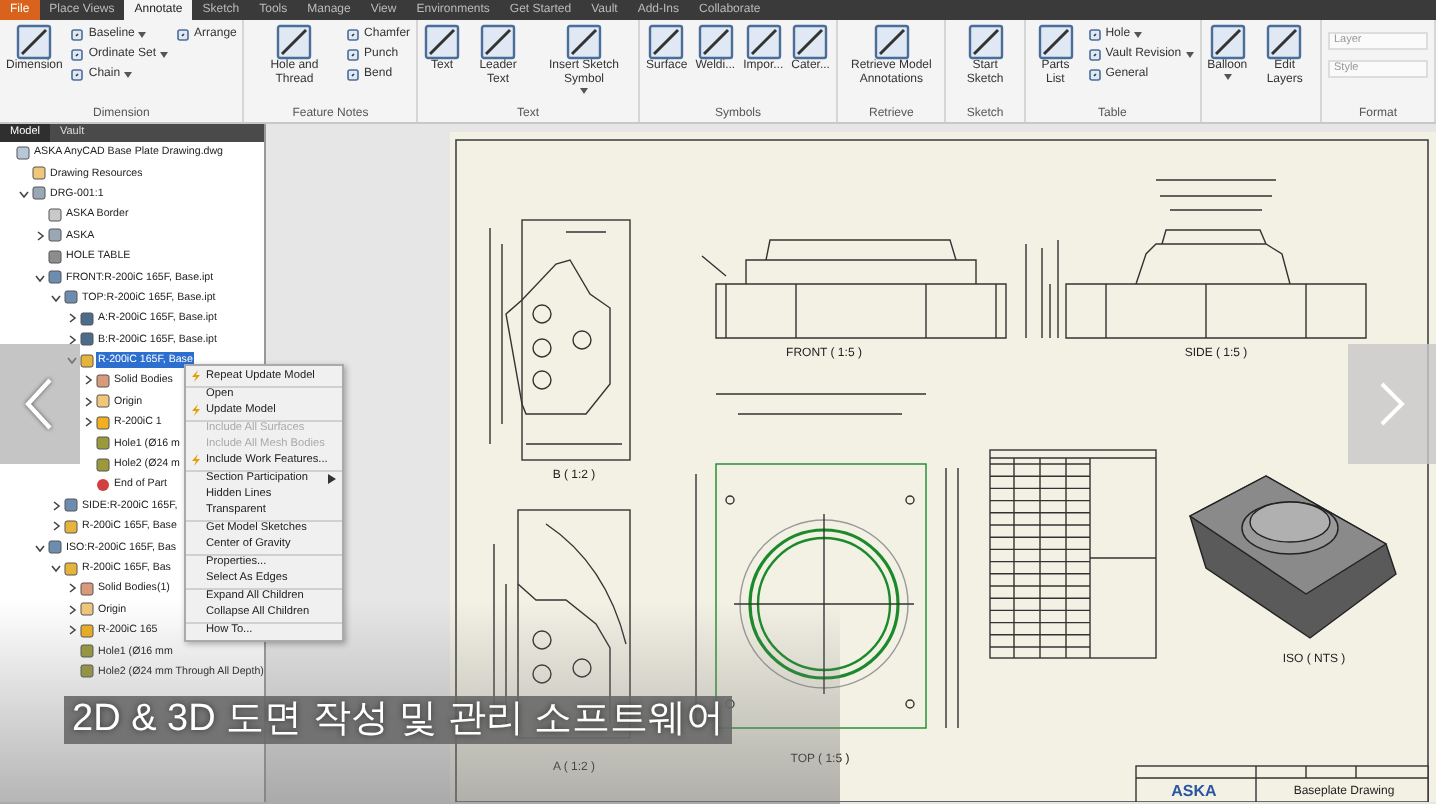  Describe the element at coordinates (1392, 404) in the screenshot. I see `chevron-right-icon` at that location.